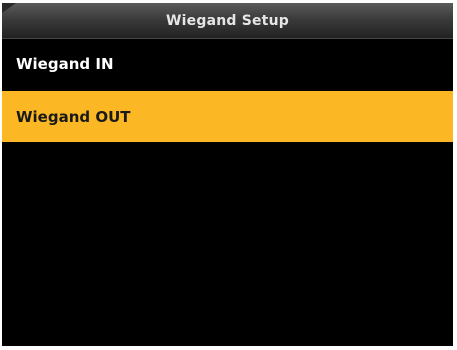  What do you see at coordinates (227, 116) in the screenshot?
I see `menu-item-wiegand-out: Wiegand OUT` at bounding box center [227, 116].